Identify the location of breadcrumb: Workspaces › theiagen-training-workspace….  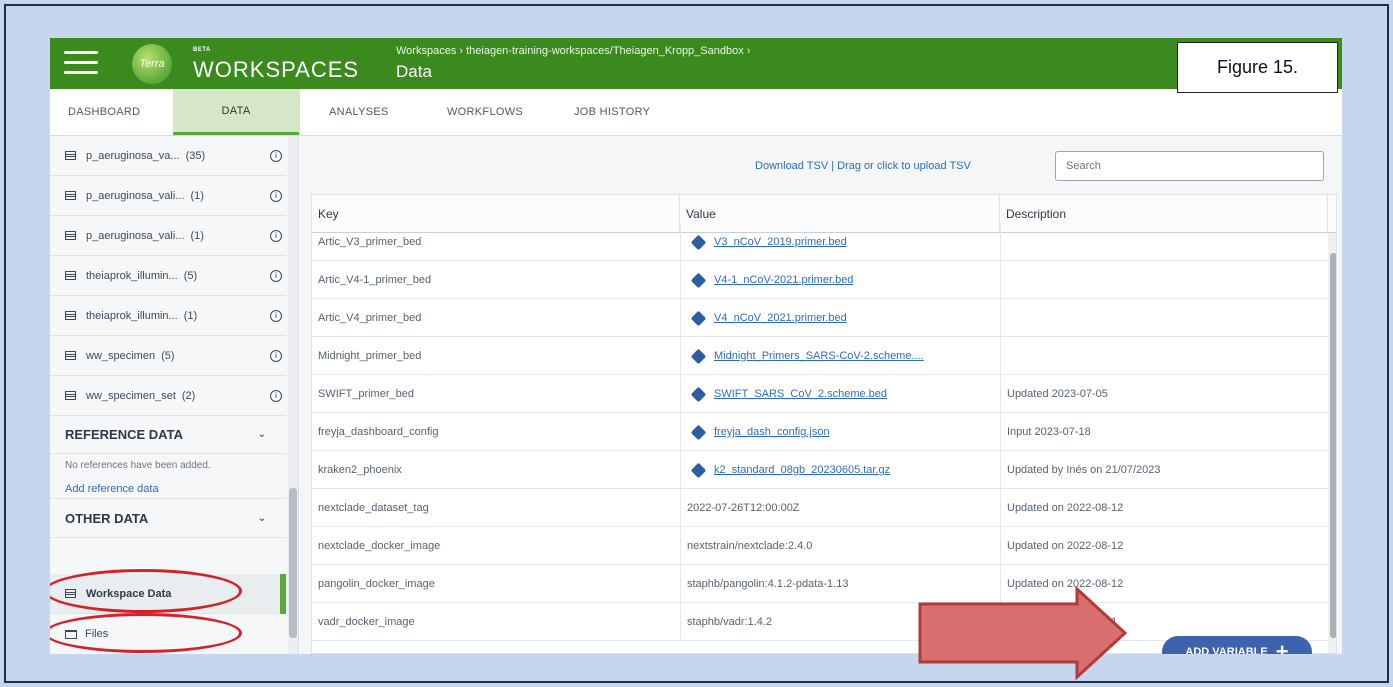
(573, 51).